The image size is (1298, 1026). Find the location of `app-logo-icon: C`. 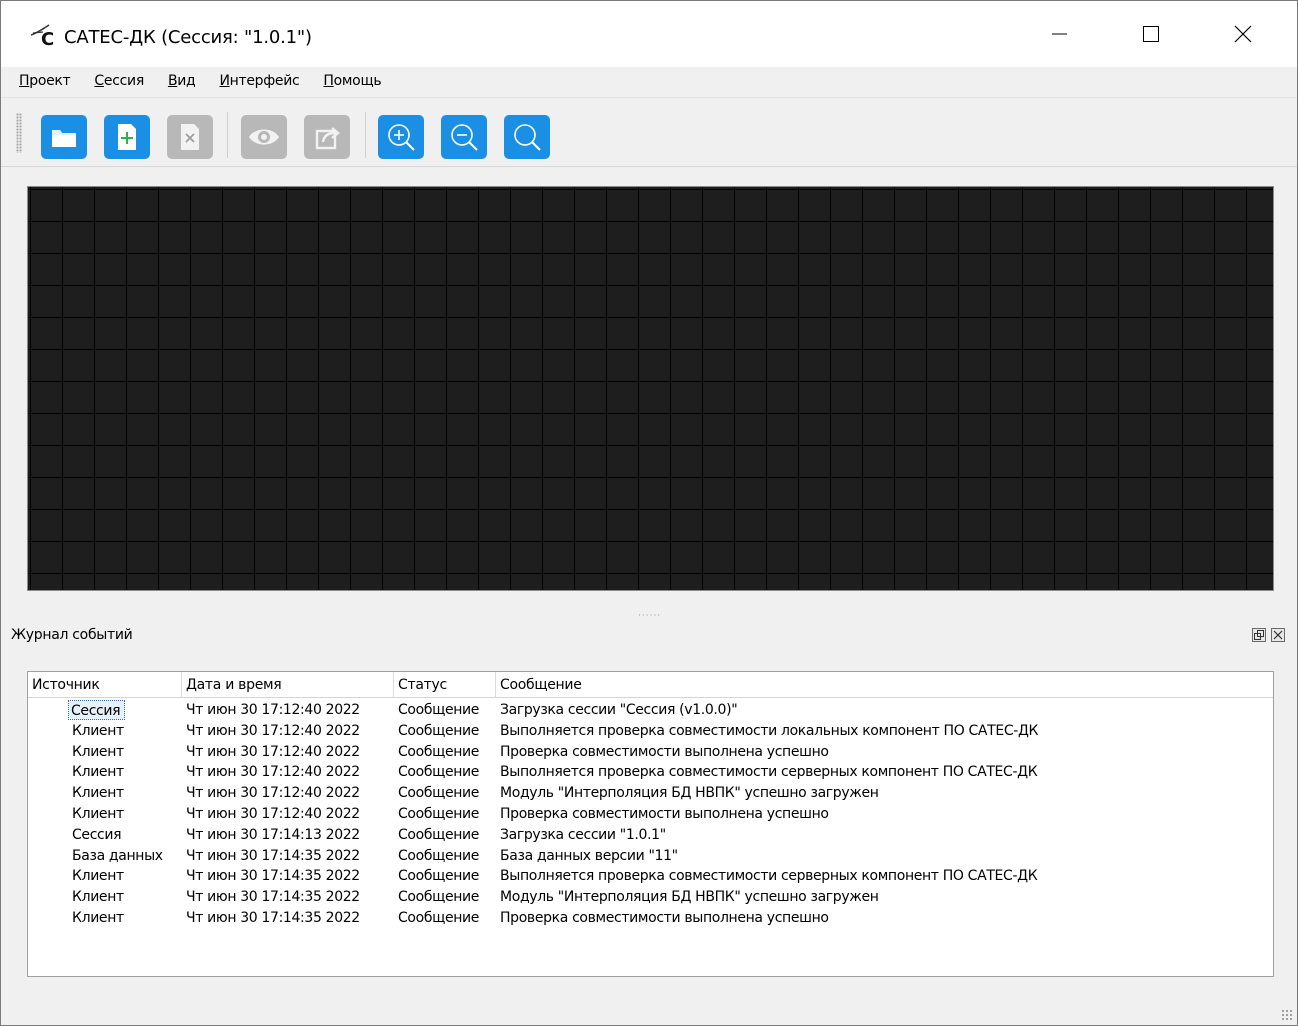

app-logo-icon: C is located at coordinates (42, 35).